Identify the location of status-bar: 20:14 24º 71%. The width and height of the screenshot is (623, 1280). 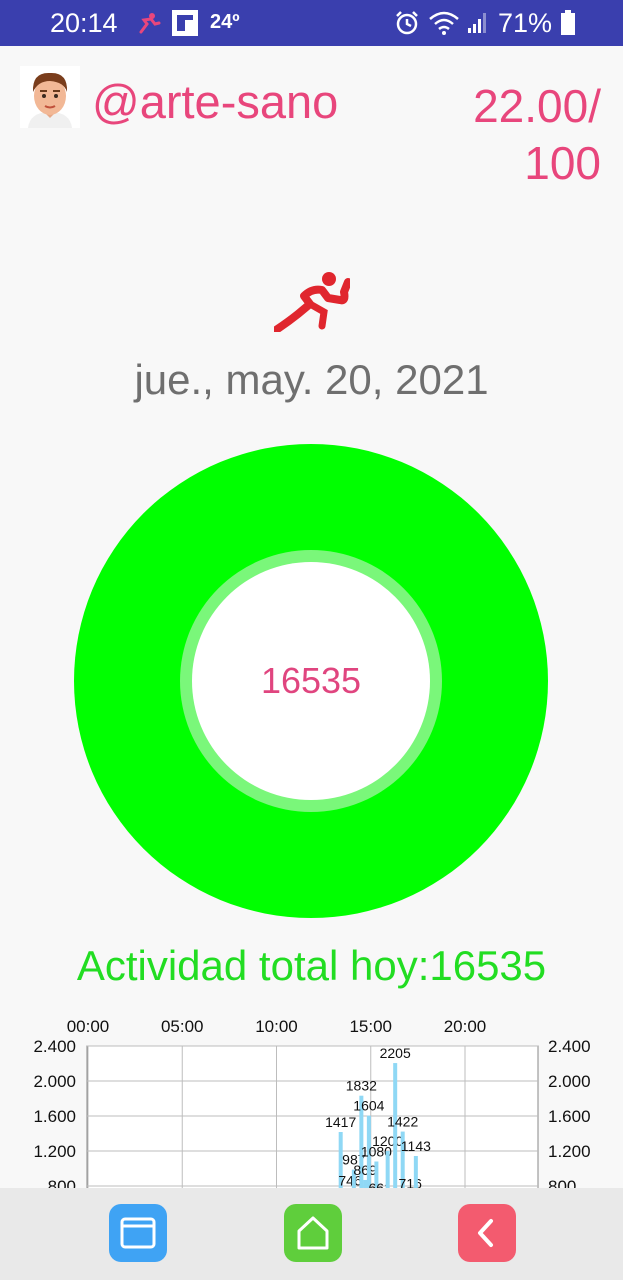
(311, 23).